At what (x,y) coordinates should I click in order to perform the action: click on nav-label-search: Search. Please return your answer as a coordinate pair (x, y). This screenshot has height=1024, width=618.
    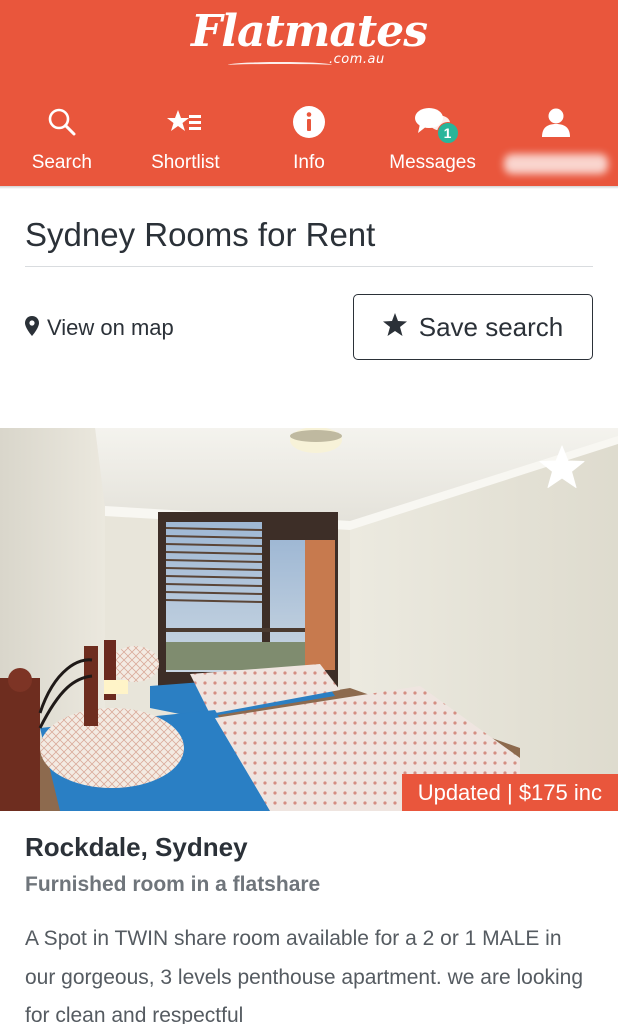
    Looking at the image, I should click on (61, 162).